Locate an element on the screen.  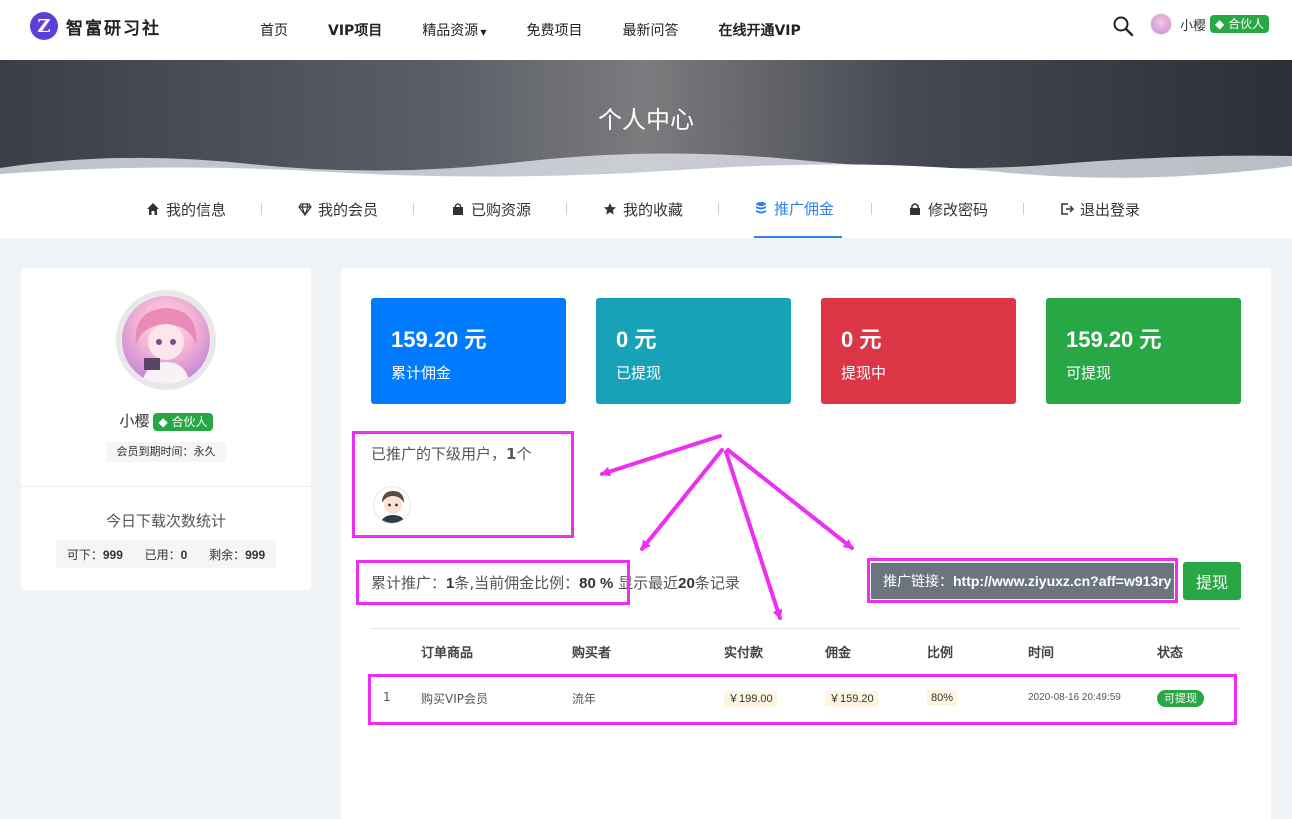
tab-my-info: 我的信息 is located at coordinates (186, 209).